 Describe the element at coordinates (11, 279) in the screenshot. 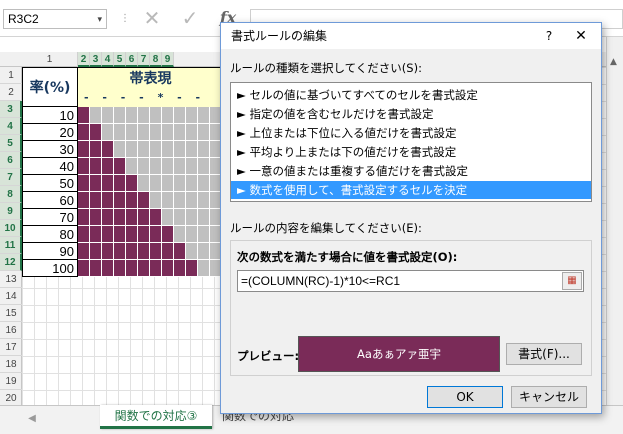

I see `row-header-13: 13` at that location.